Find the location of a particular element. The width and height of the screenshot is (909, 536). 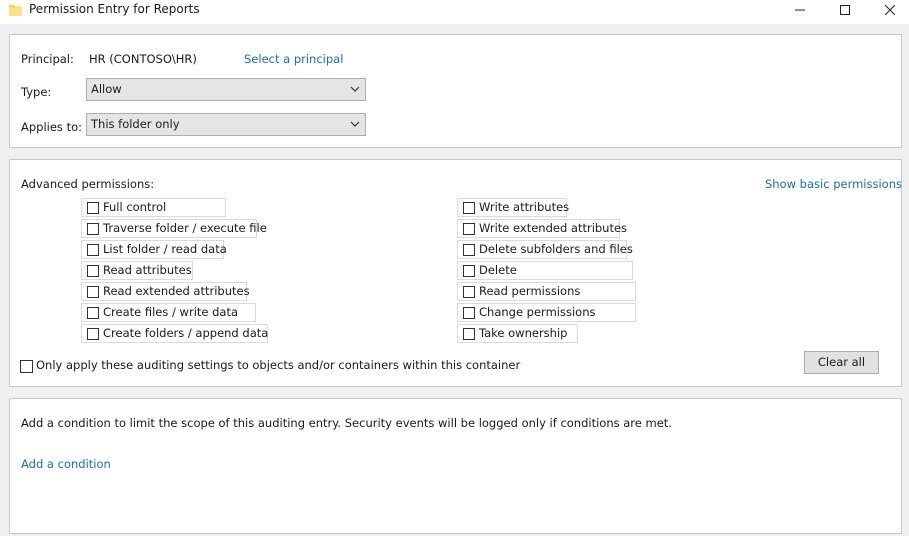

perm-read-extended-attributes: Read extended attributes is located at coordinates (165, 291).